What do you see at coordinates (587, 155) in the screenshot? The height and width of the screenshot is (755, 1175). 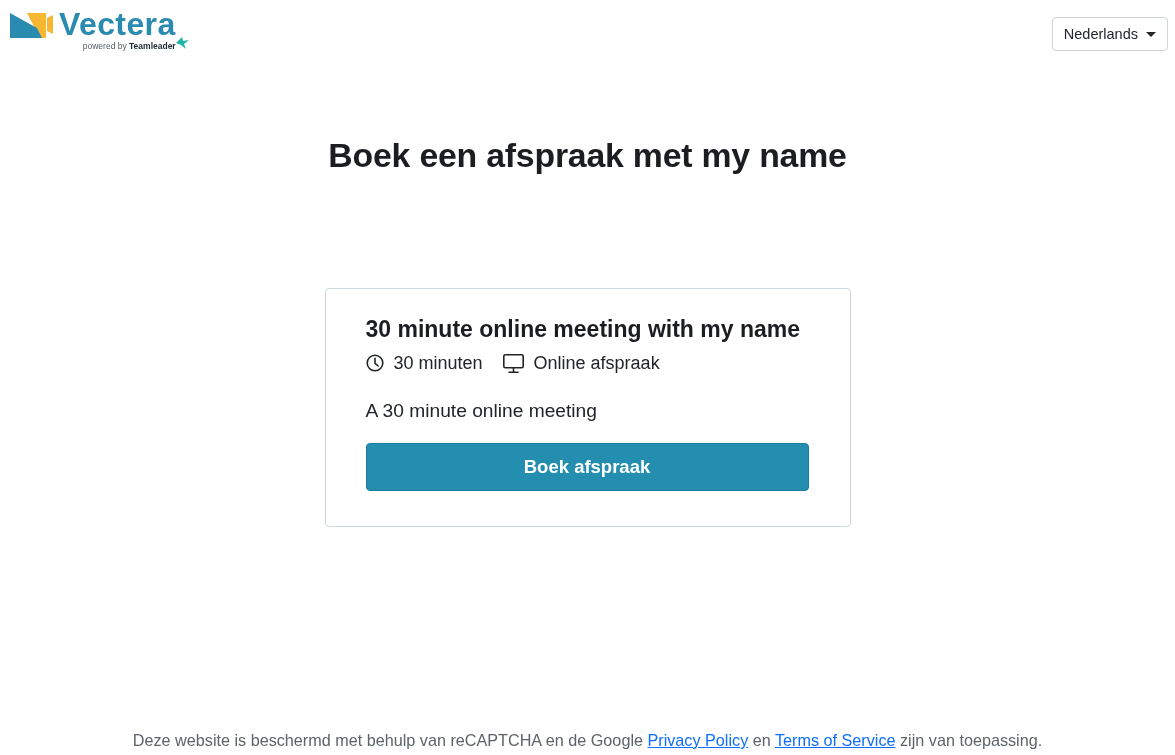 I see `page-title: Boek een afspraak met my name` at bounding box center [587, 155].